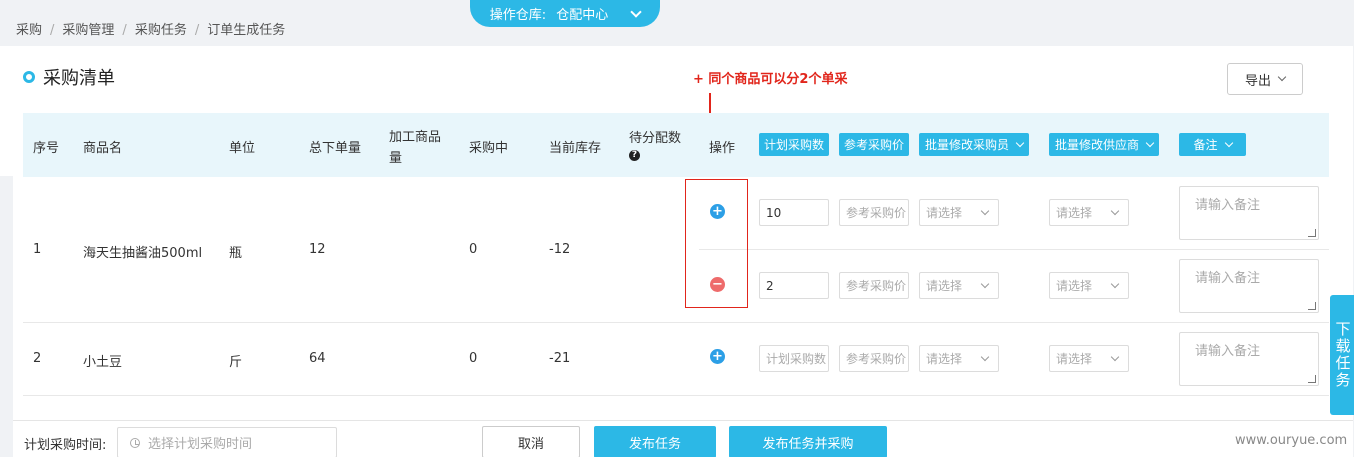 Image resolution: width=1354 pixels, height=457 pixels. I want to click on plan-qty-input: 10, so click(794, 212).